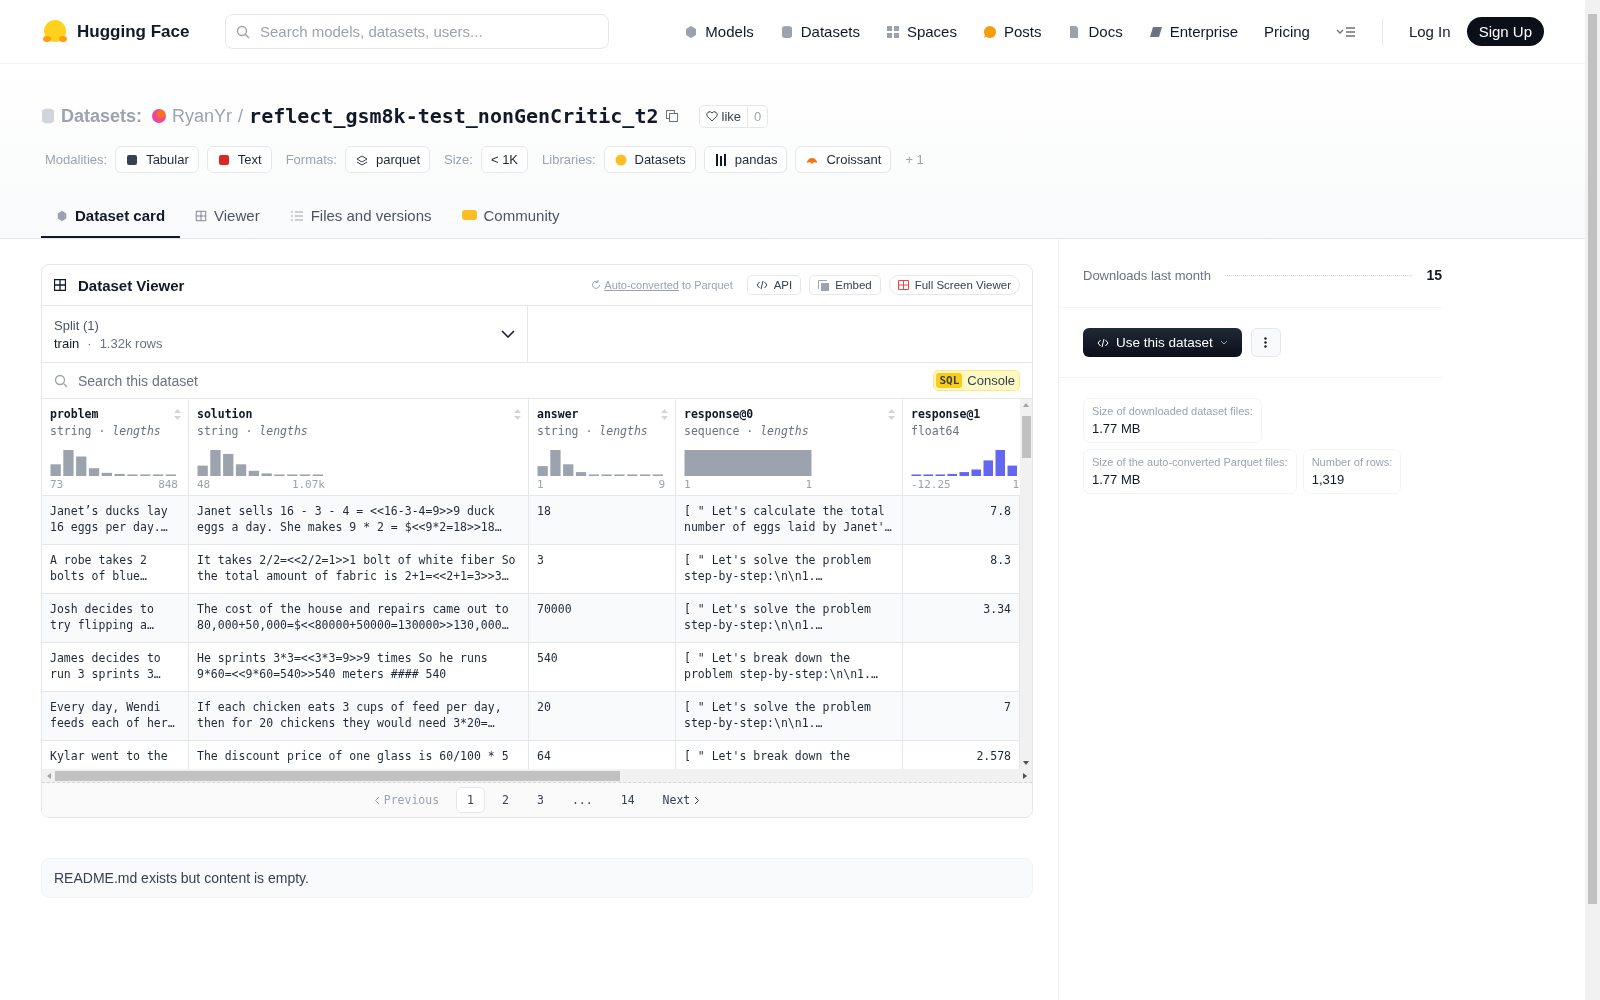 The width and height of the screenshot is (1600, 1000). What do you see at coordinates (936, 431) in the screenshot?
I see `column-type: float64` at bounding box center [936, 431].